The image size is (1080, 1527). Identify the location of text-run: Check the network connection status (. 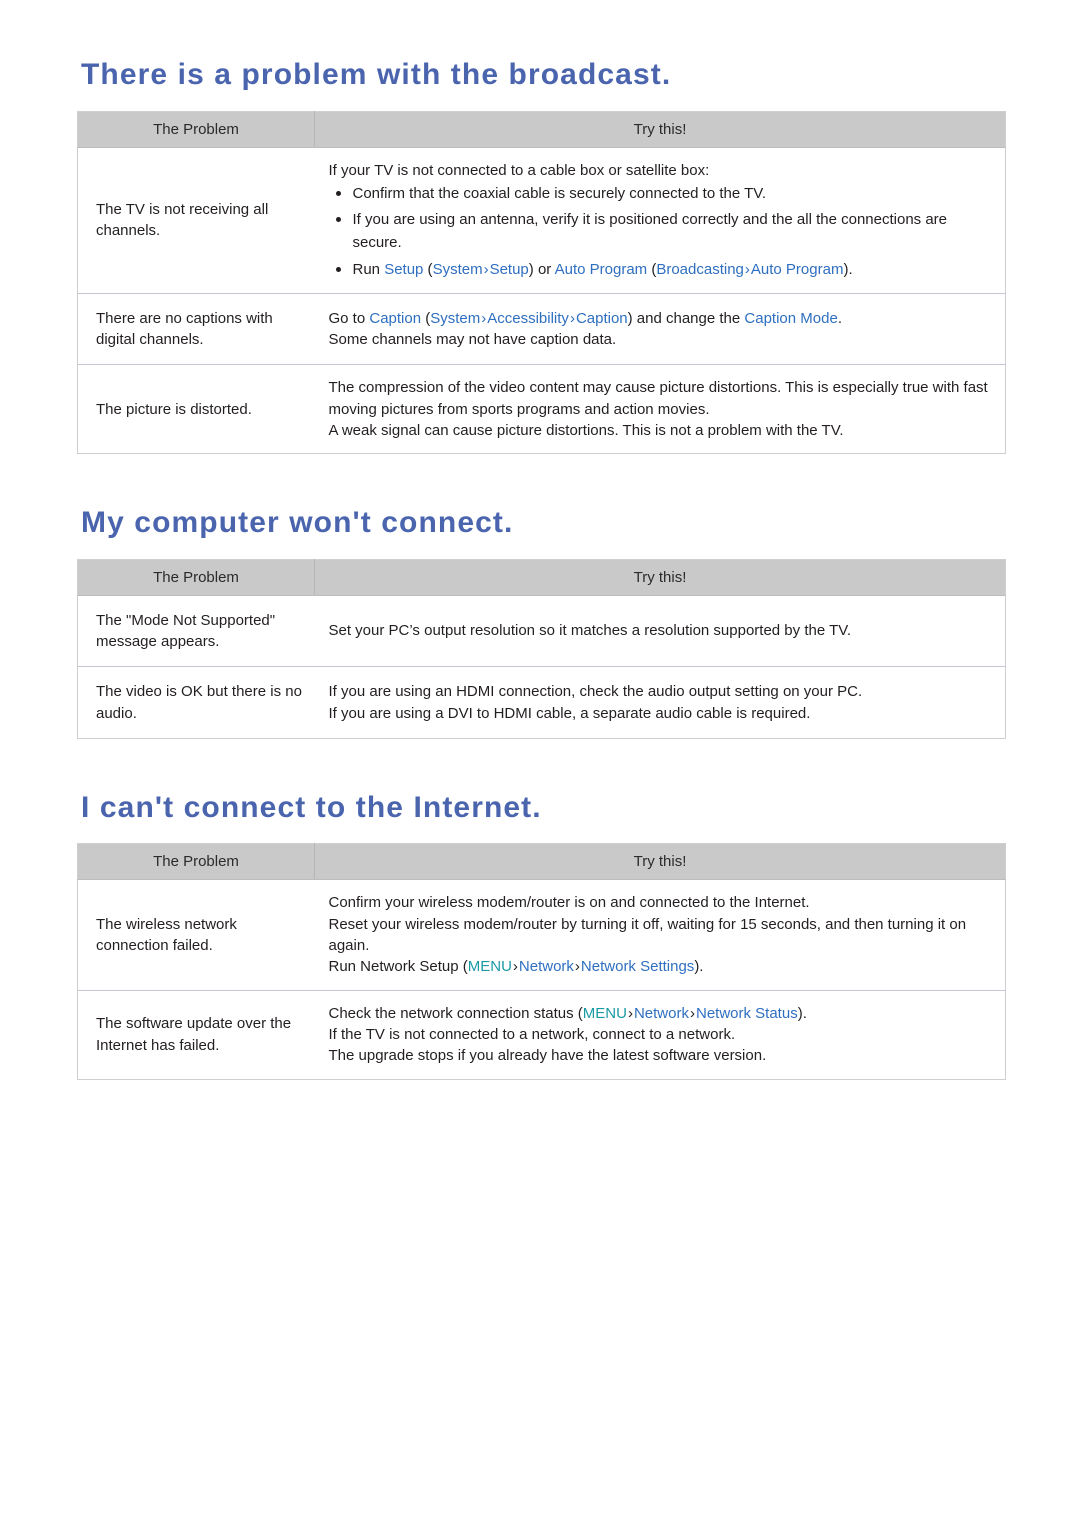
(455, 1013).